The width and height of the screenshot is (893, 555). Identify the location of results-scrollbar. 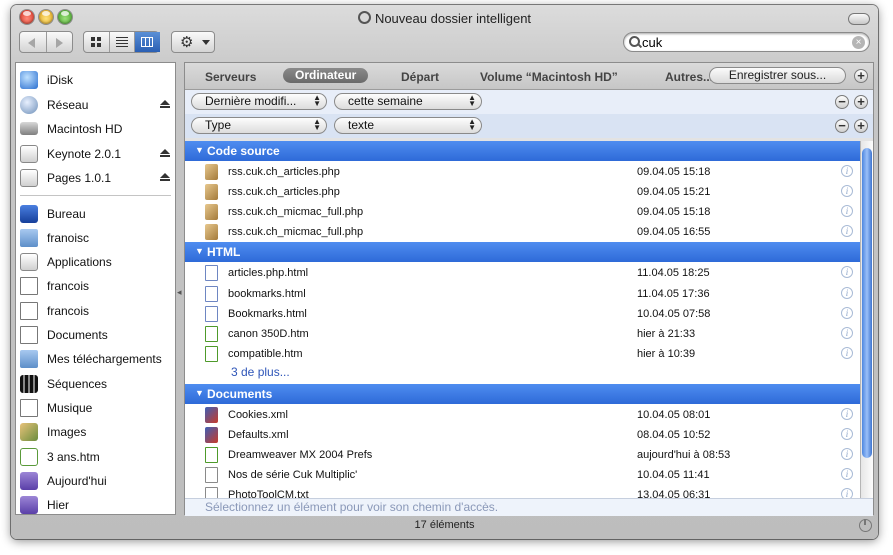
(866, 319).